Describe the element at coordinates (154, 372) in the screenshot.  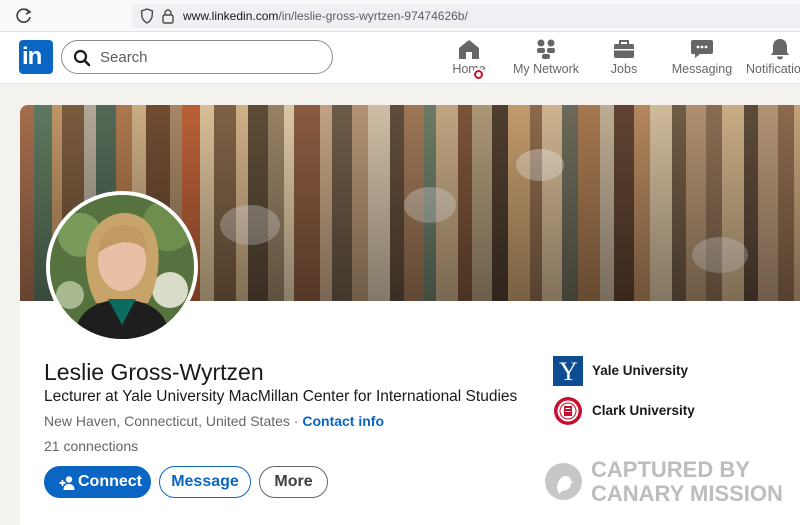
I see `profile-name: Leslie Gross-Wyrtzen` at that location.